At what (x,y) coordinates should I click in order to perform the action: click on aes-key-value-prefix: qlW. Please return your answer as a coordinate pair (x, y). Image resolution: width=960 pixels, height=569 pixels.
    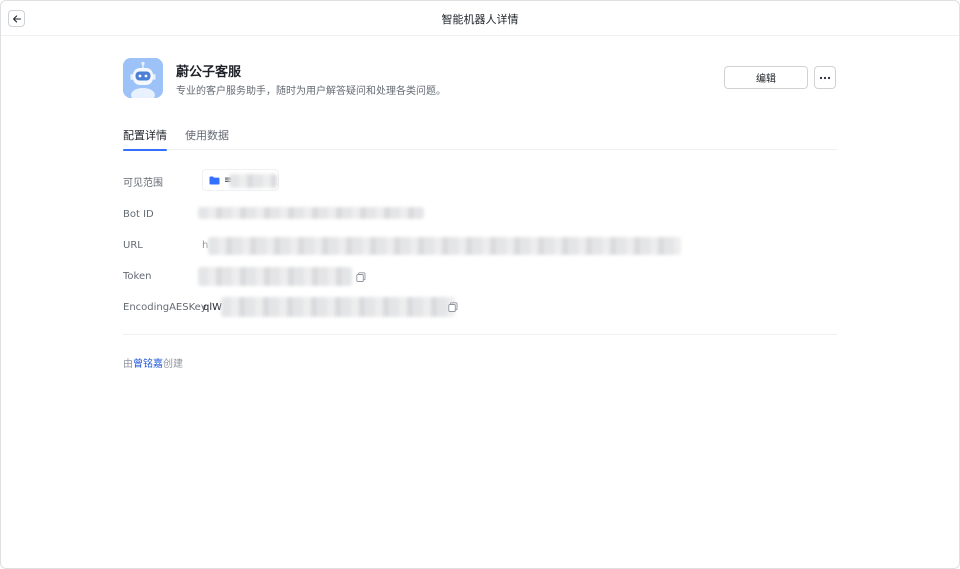
    Looking at the image, I should click on (213, 307).